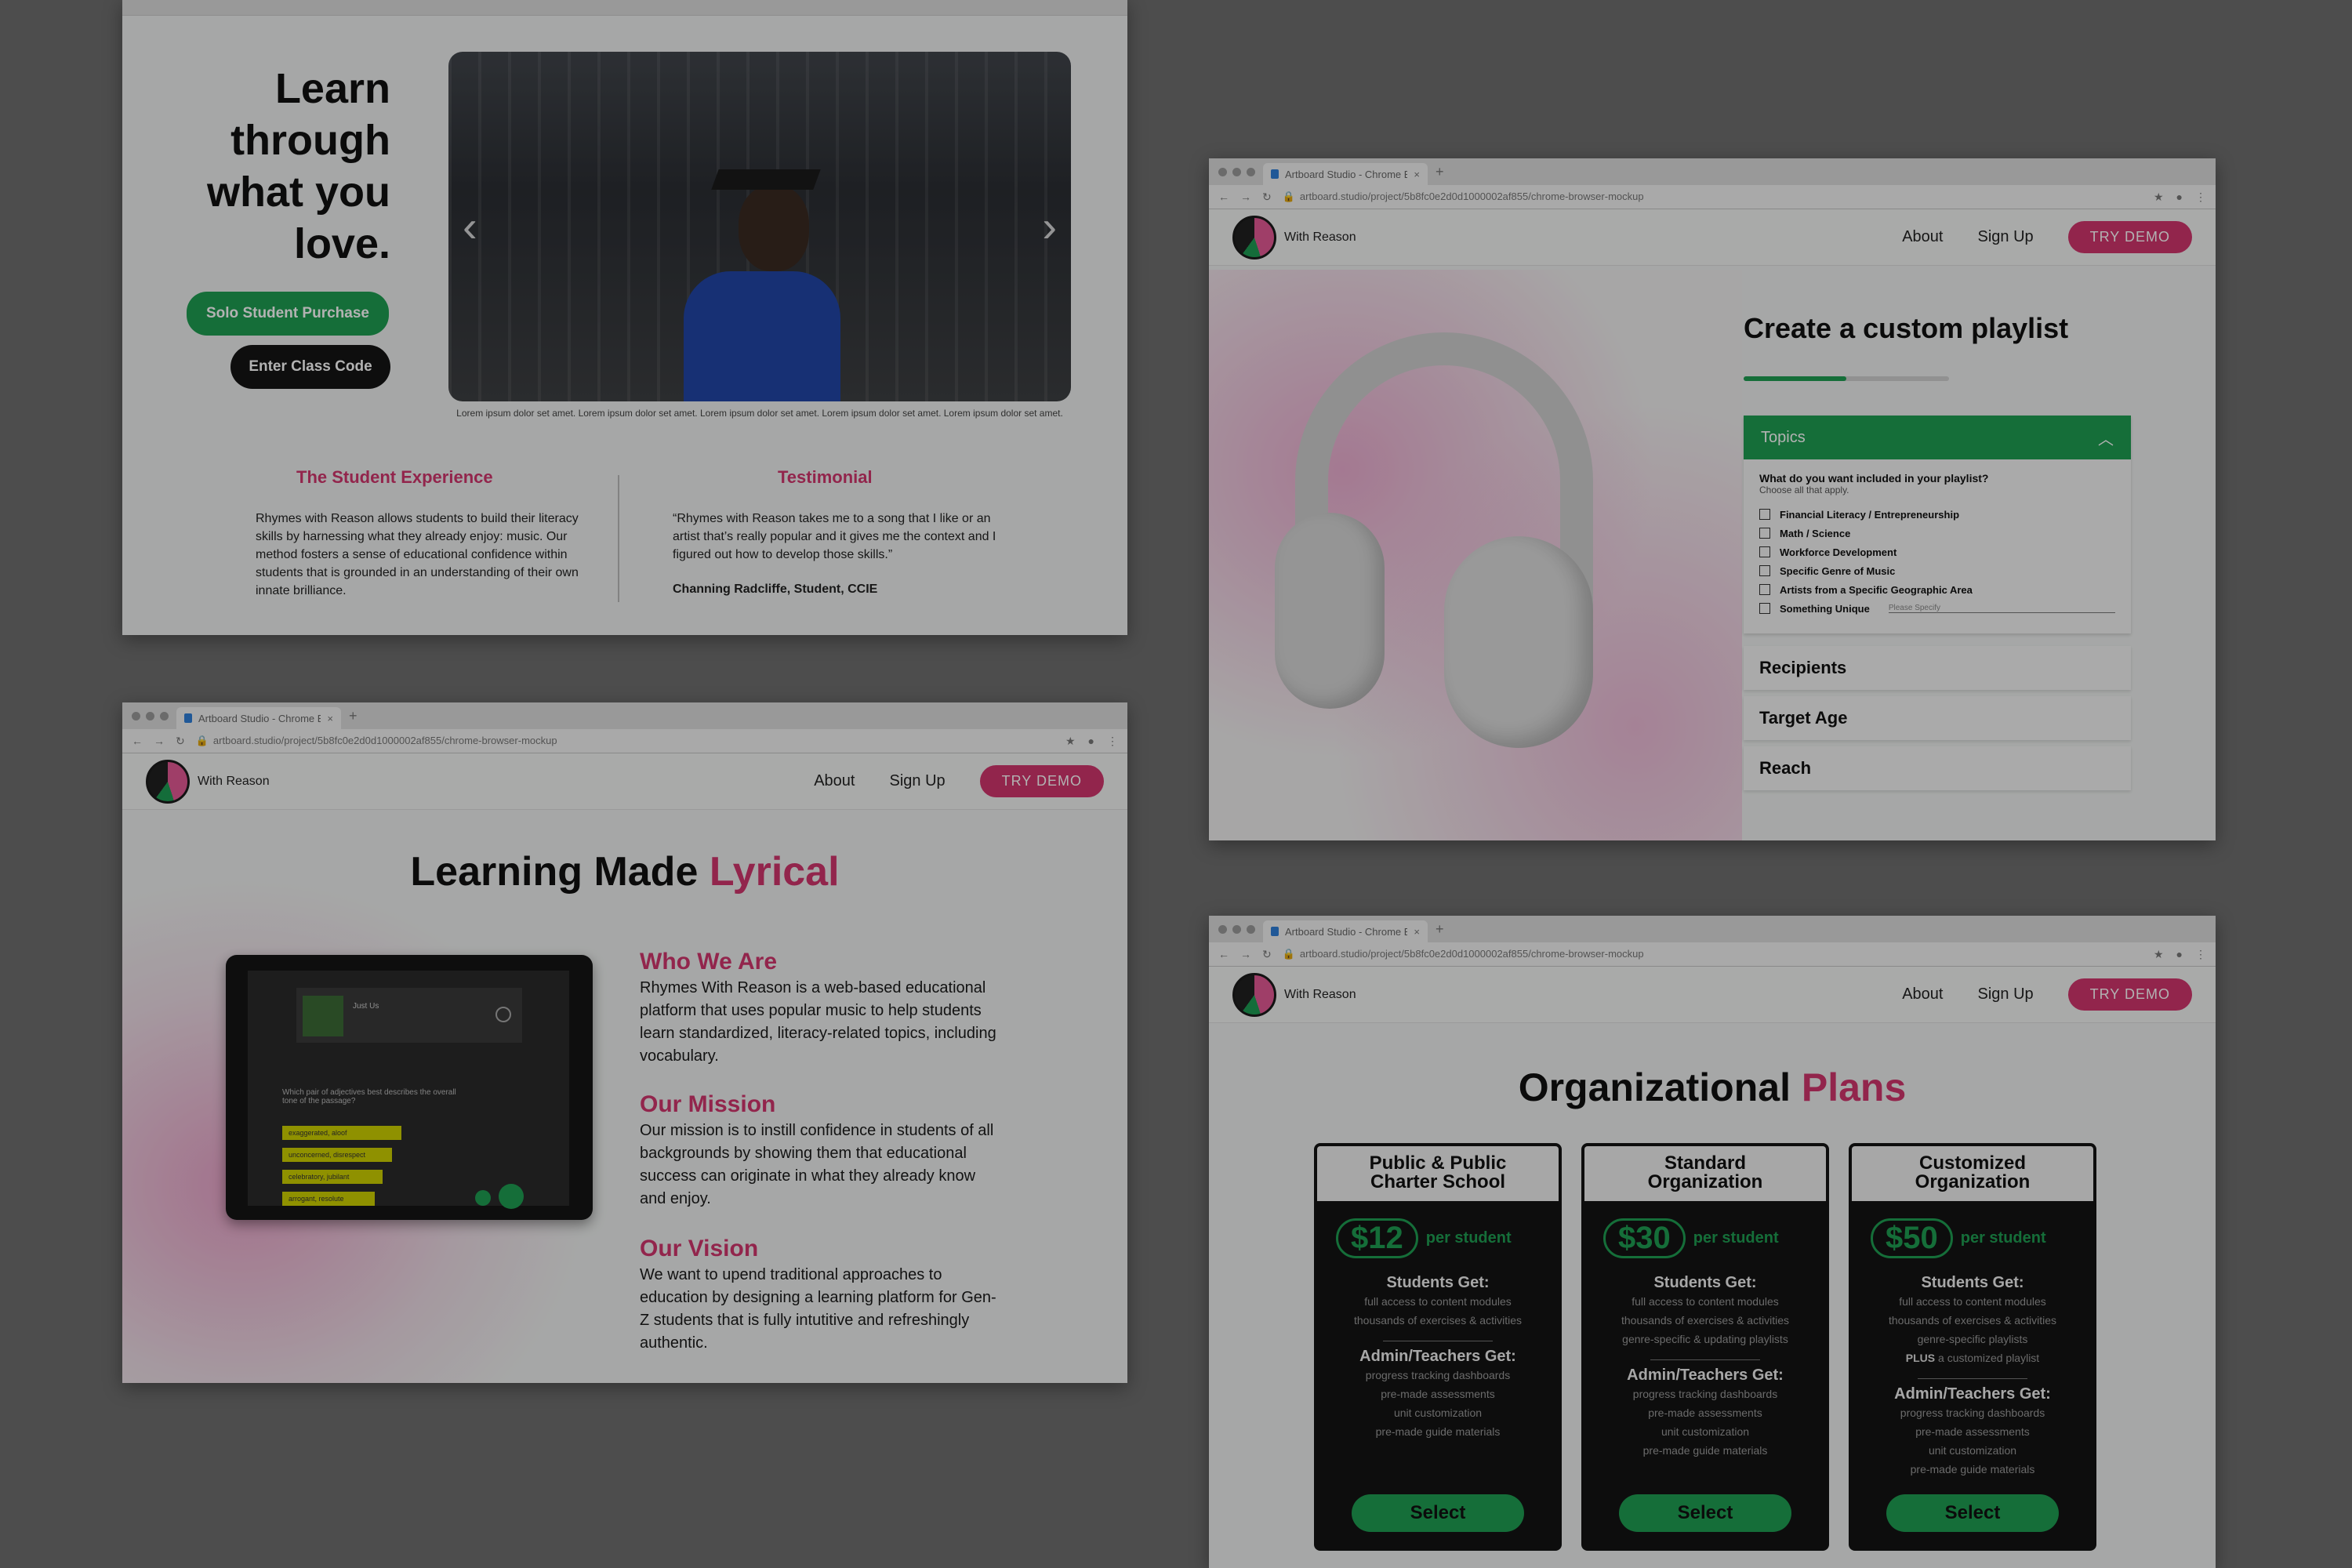 Image resolution: width=2352 pixels, height=1568 pixels. Describe the element at coordinates (1937, 514) in the screenshot. I see `topic-option: Financial Literacy / Entrepreneurship` at that location.